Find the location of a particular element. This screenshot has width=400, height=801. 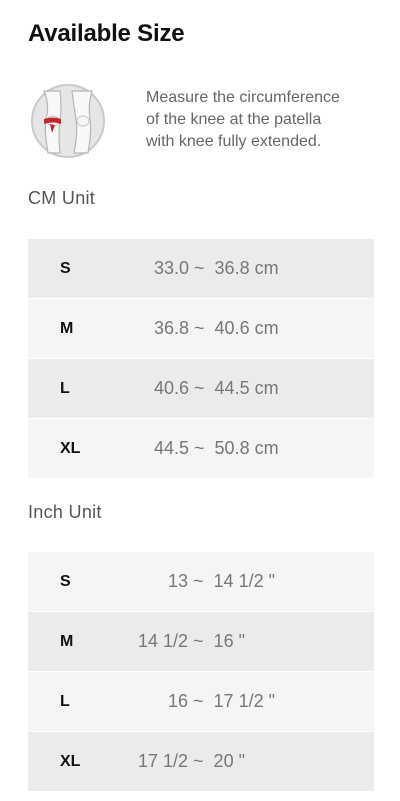

size-range: 44.5 ~ 50.8 cm is located at coordinates (216, 448).